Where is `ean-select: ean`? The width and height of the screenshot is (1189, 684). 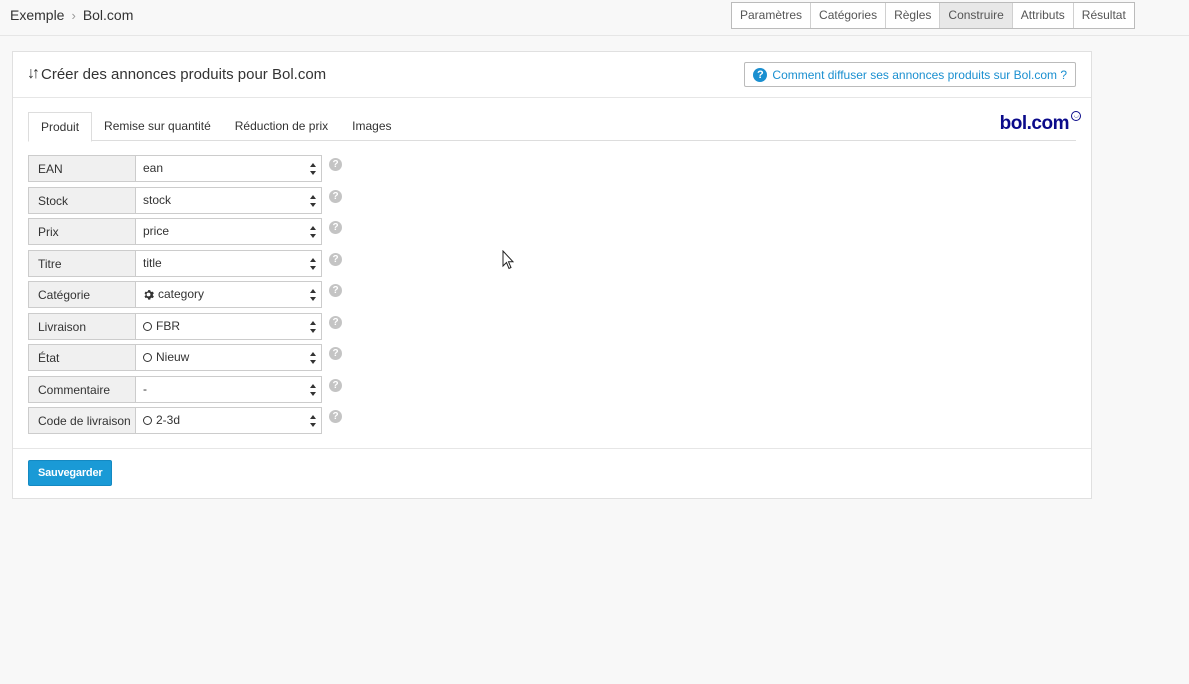
ean-select: ean is located at coordinates (228, 168).